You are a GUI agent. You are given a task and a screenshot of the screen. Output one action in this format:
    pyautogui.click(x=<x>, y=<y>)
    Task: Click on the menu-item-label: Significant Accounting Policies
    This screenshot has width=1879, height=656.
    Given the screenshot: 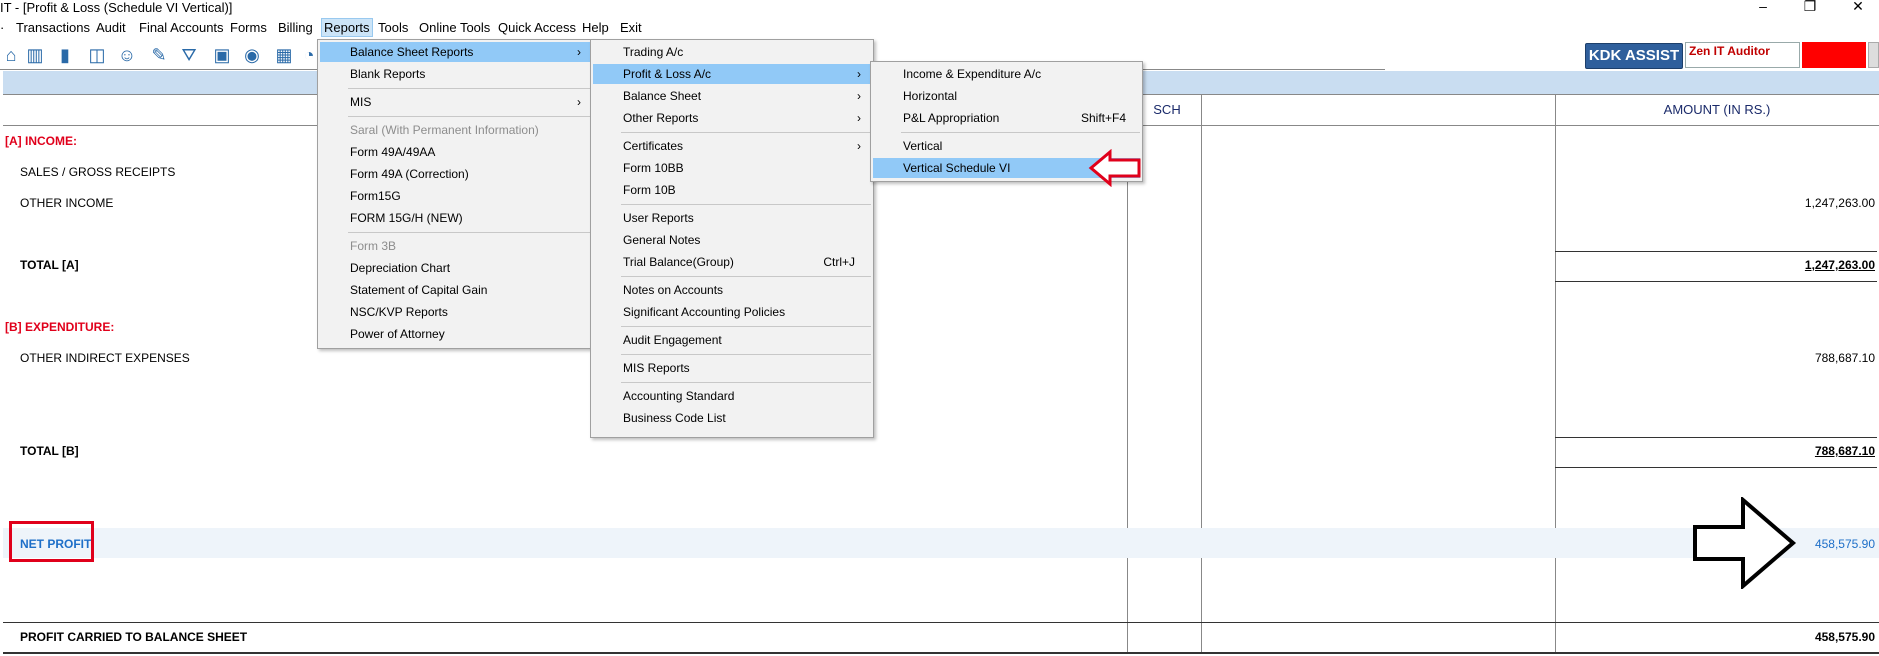 What is the action you would take?
    pyautogui.click(x=704, y=312)
    